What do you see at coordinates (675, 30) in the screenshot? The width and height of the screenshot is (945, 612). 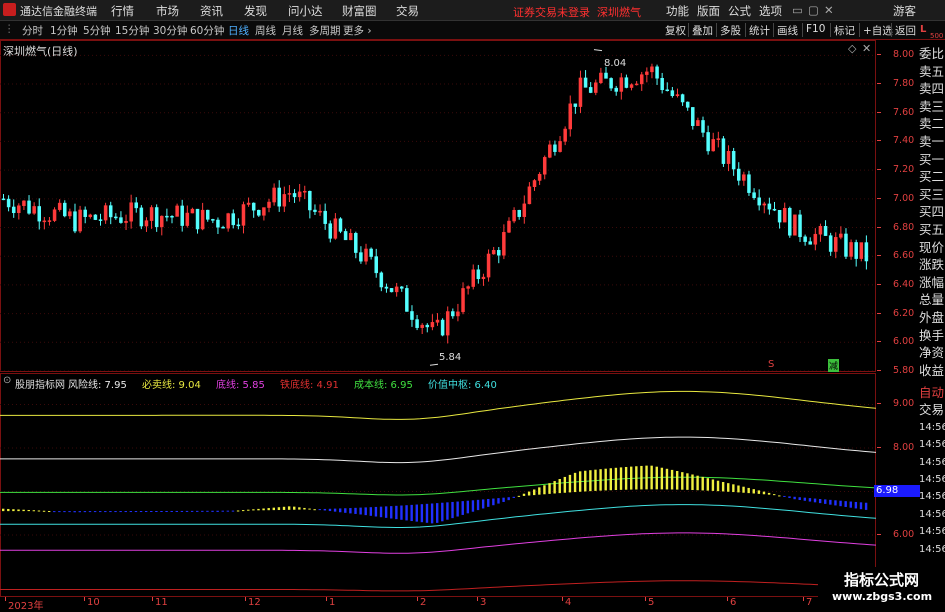 I see `btn-restore-rights: 复权` at bounding box center [675, 30].